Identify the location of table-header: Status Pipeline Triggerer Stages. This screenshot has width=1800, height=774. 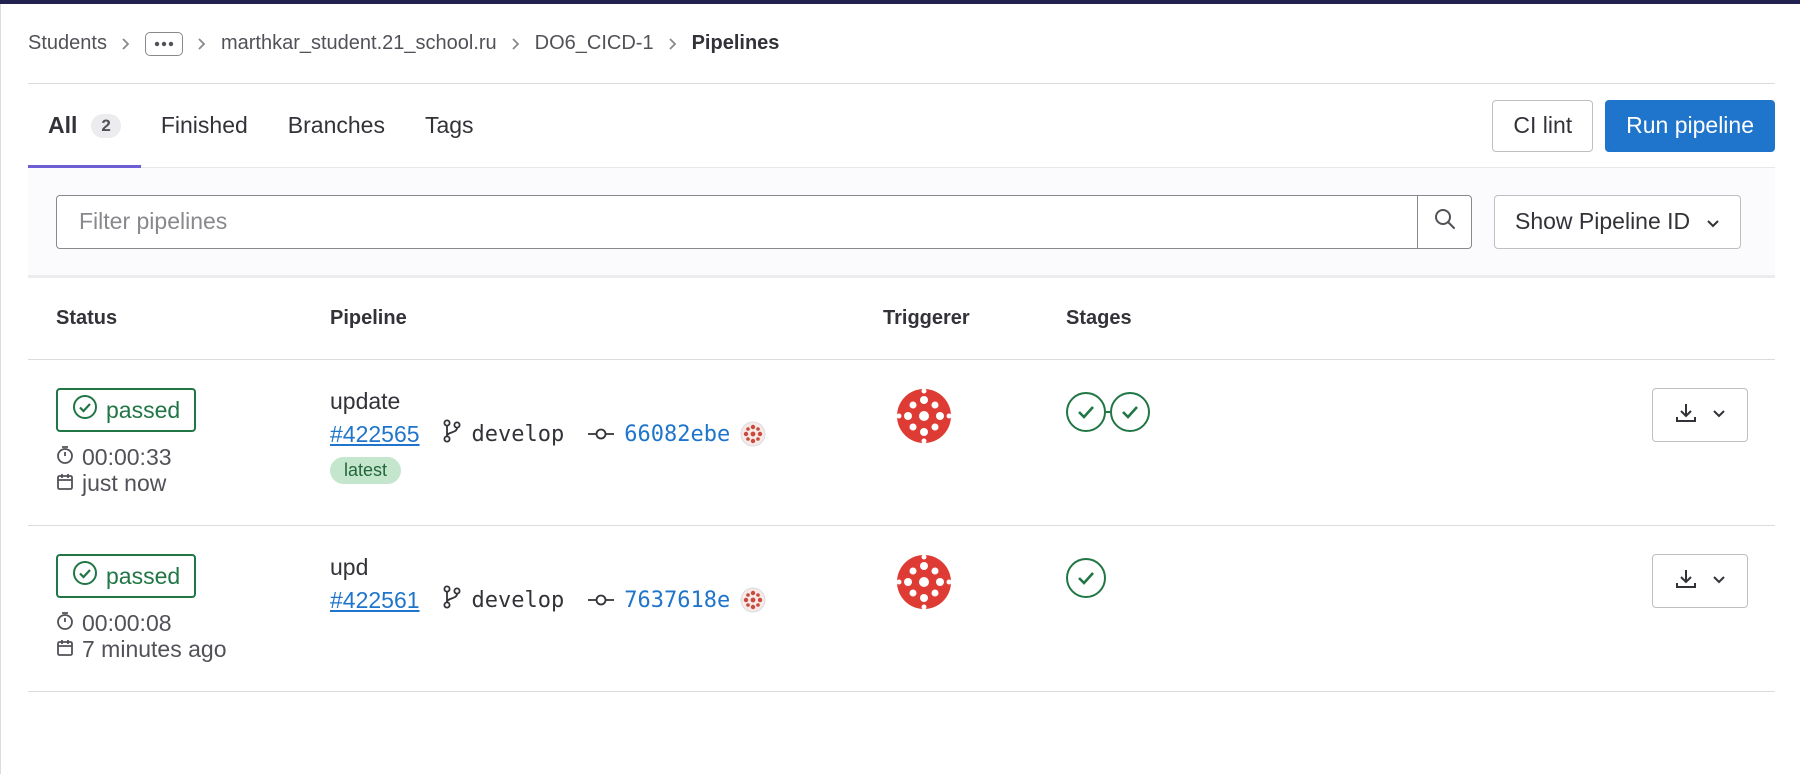
(901, 319).